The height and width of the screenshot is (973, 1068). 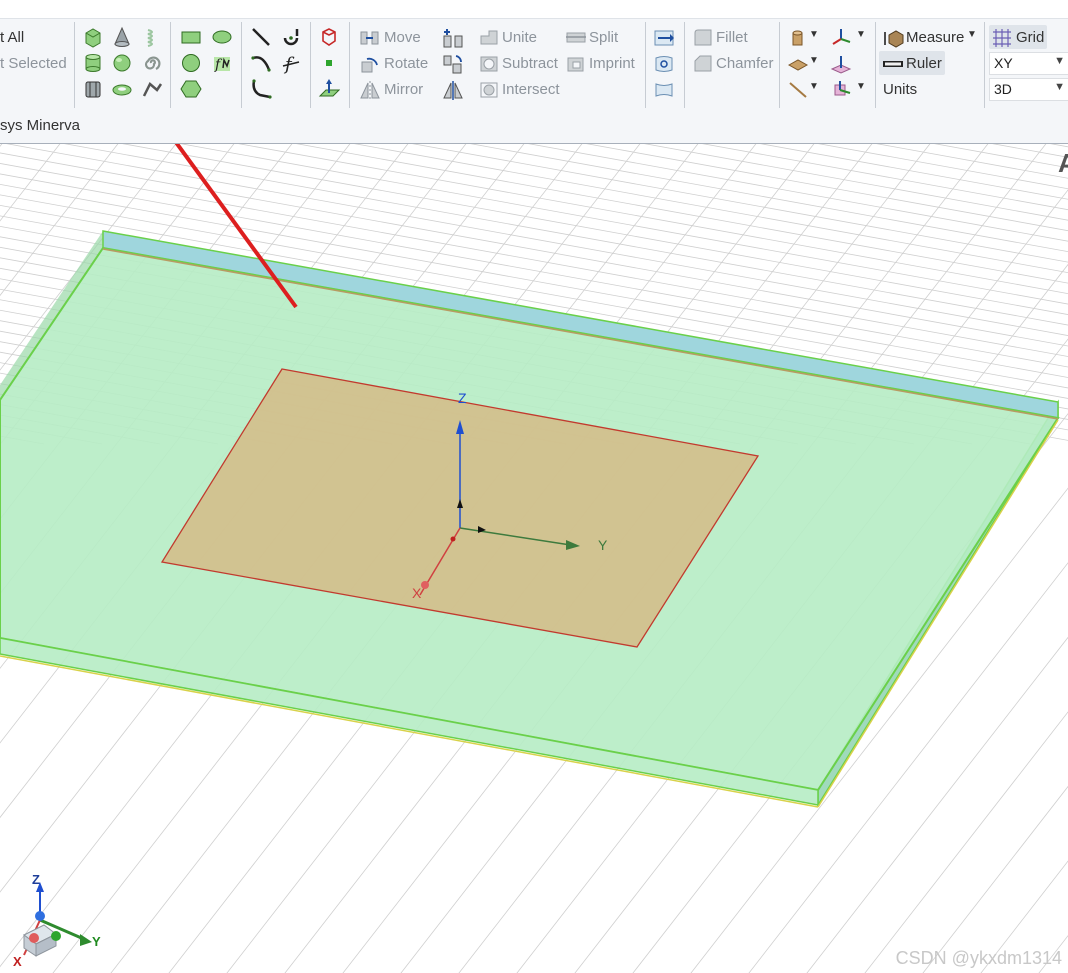 What do you see at coordinates (222, 37) in the screenshot?
I see `ellipse-icon` at bounding box center [222, 37].